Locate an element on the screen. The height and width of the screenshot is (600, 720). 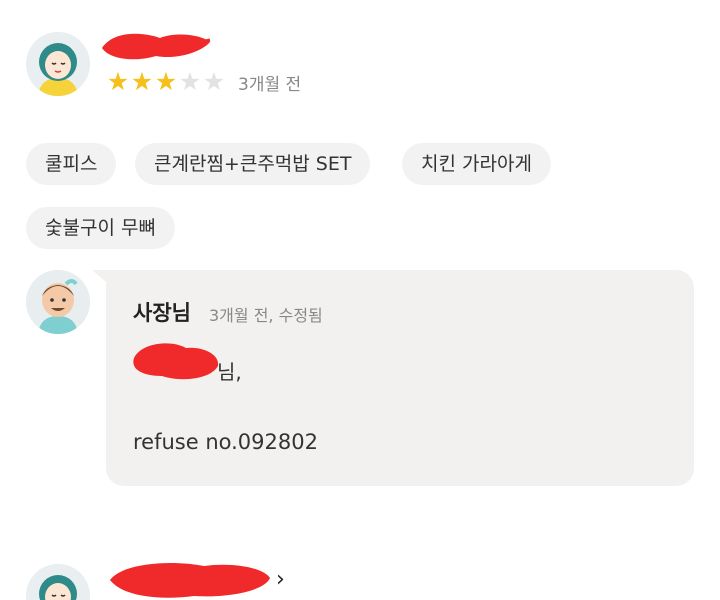
next-reviewer-avatar-icon is located at coordinates (58, 582).